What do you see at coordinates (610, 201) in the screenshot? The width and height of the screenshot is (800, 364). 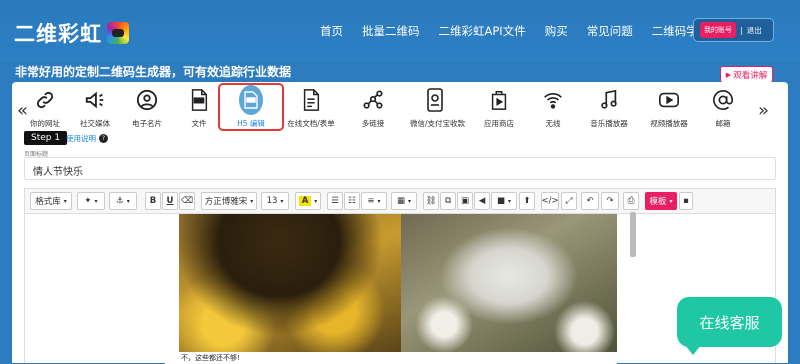 I see `redo-button: ↷` at bounding box center [610, 201].